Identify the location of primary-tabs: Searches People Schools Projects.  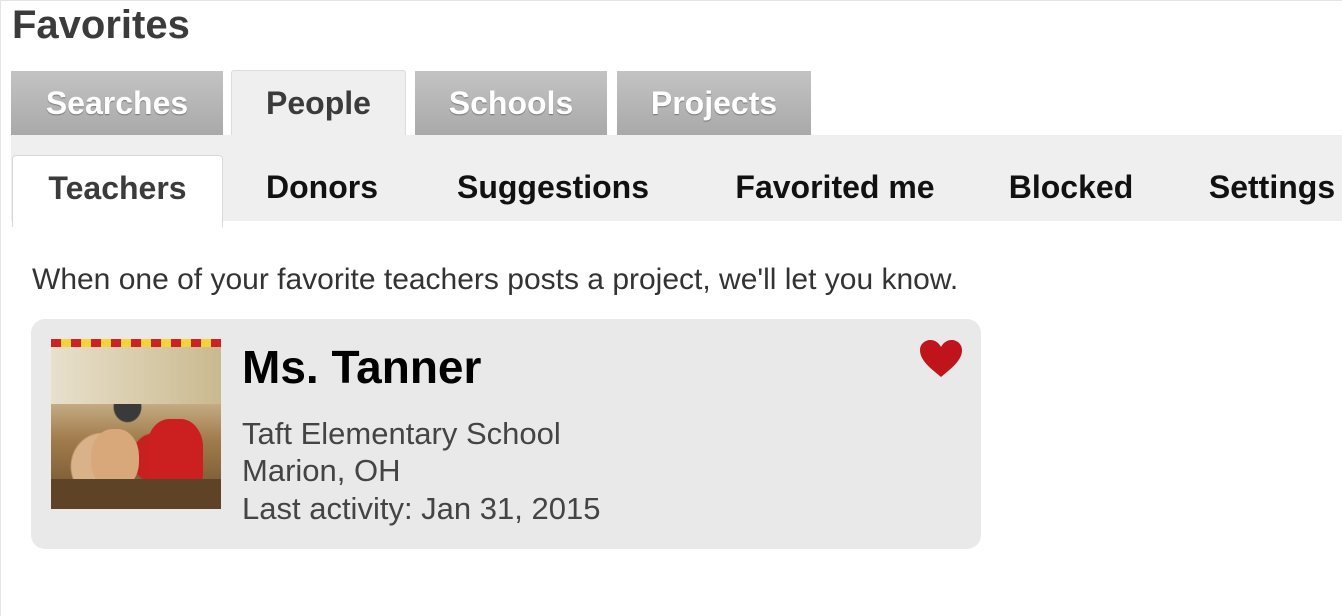
(676, 103).